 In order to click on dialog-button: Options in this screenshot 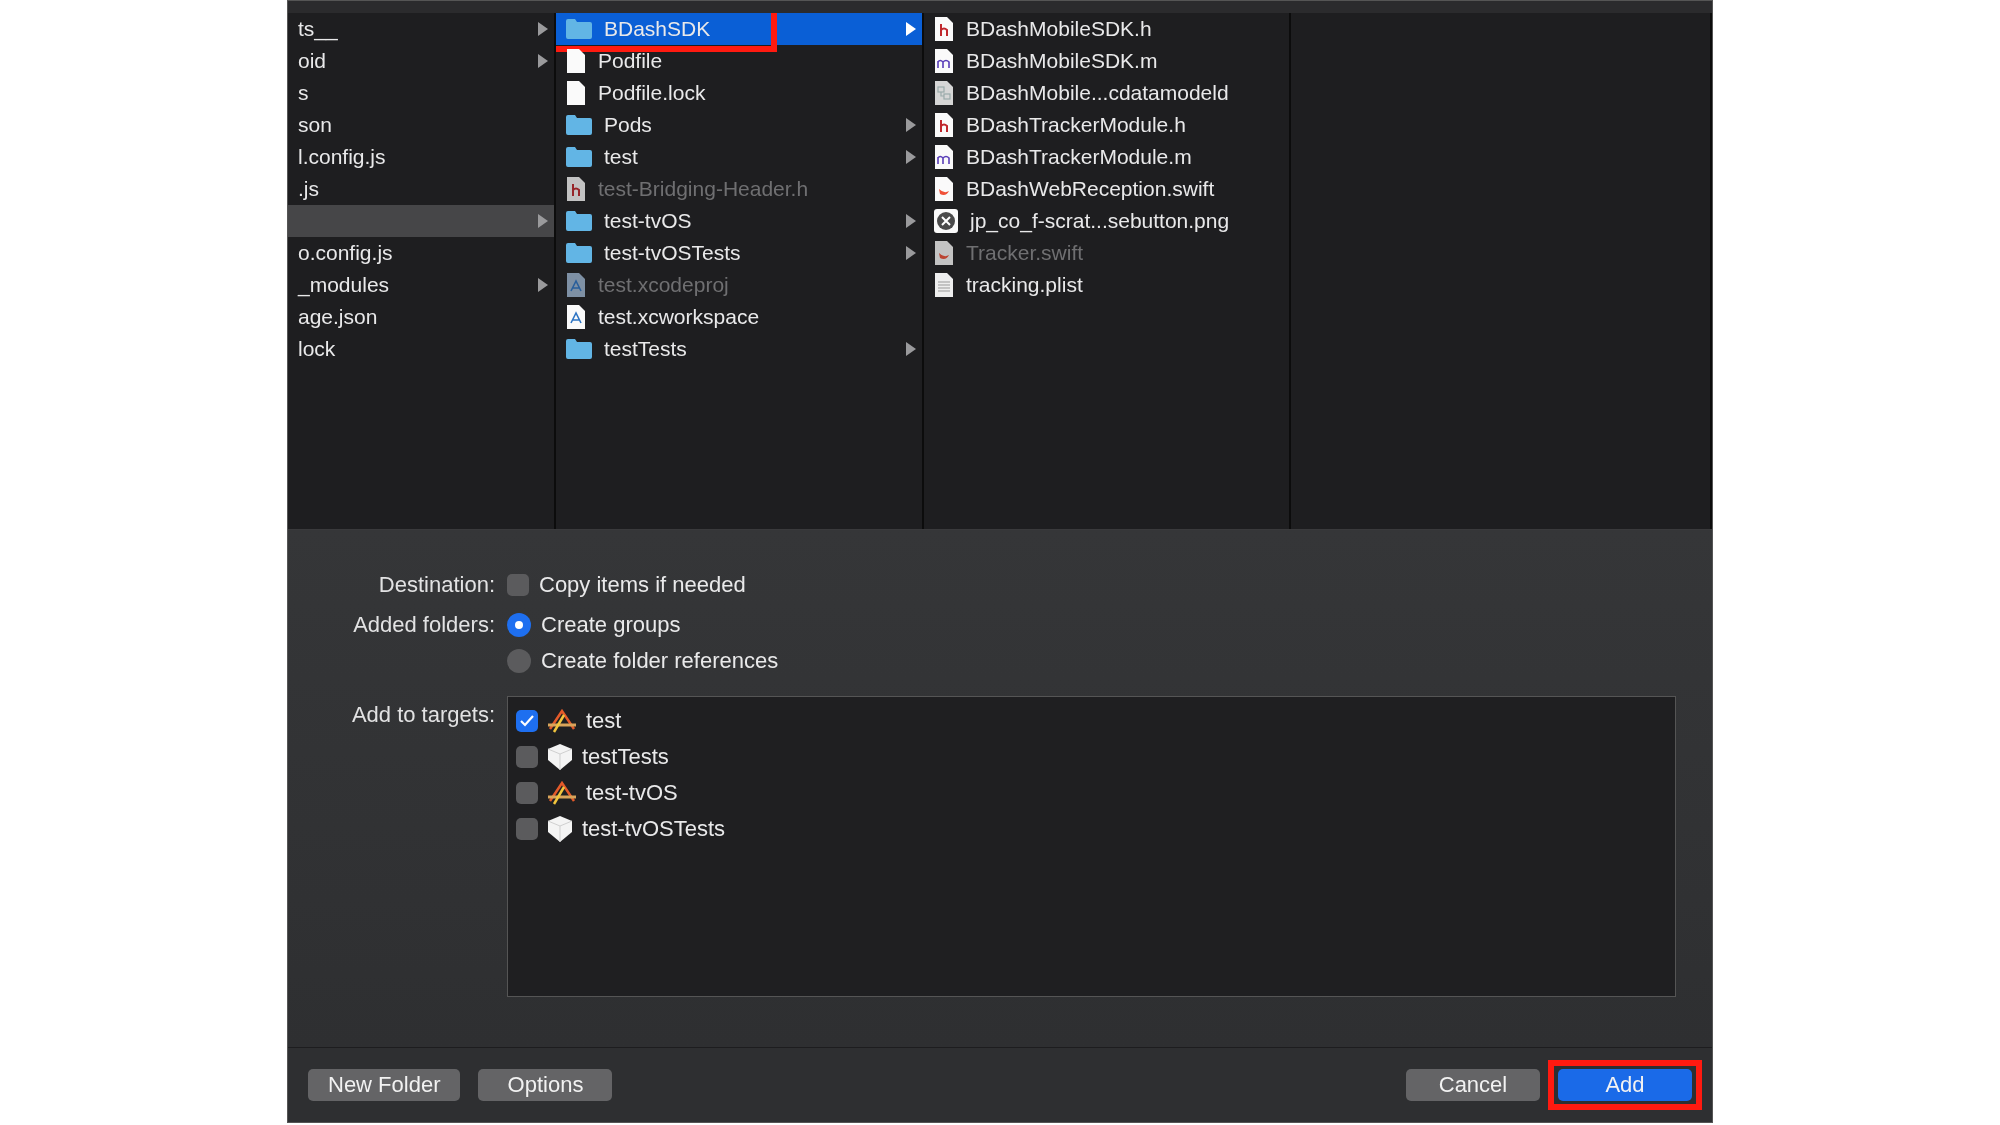, I will do `click(545, 1085)`.